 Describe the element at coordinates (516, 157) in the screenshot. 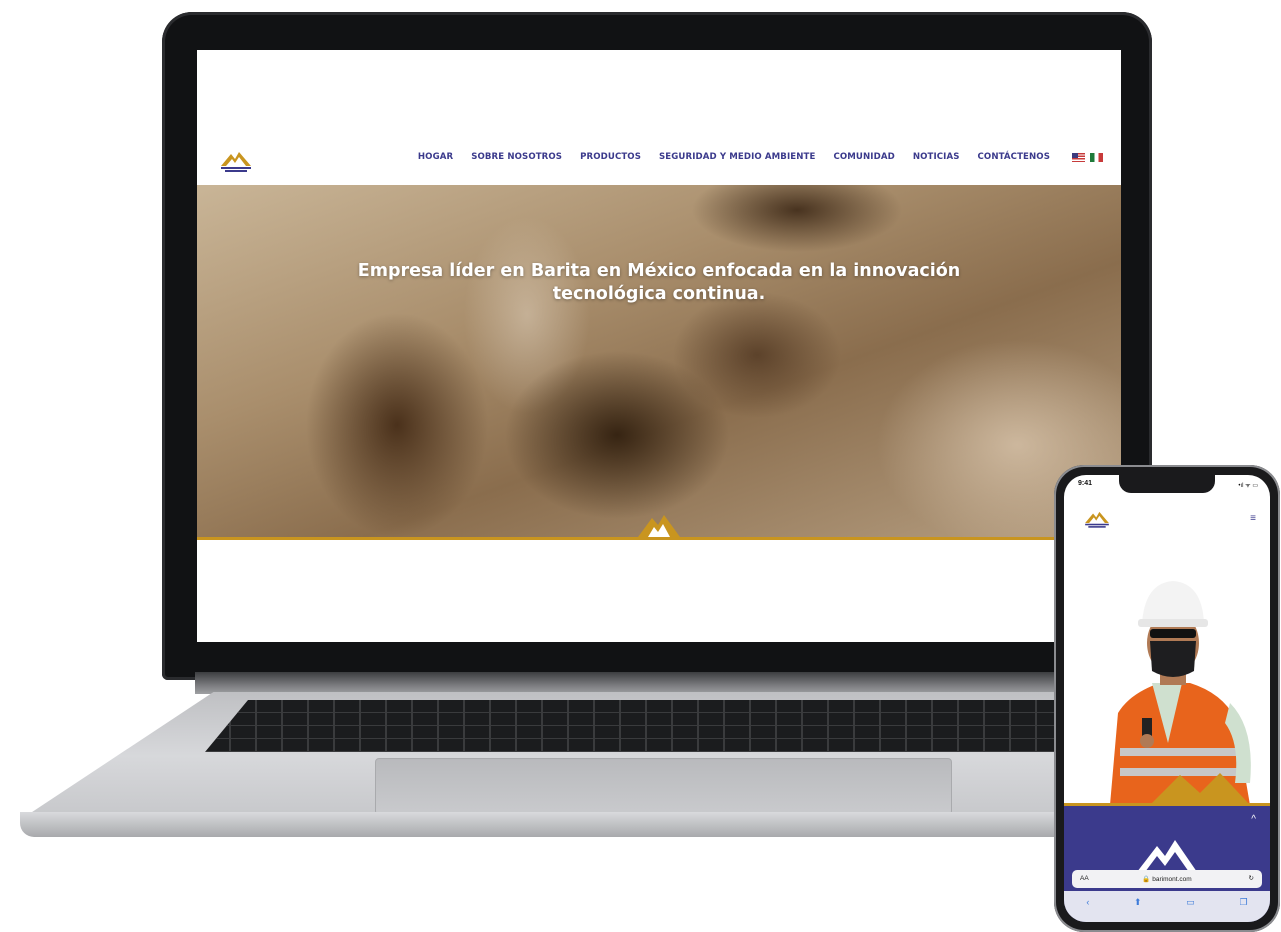

I see `nav-item-sobre-nosotros: SOBRE NOSOTROS` at that location.